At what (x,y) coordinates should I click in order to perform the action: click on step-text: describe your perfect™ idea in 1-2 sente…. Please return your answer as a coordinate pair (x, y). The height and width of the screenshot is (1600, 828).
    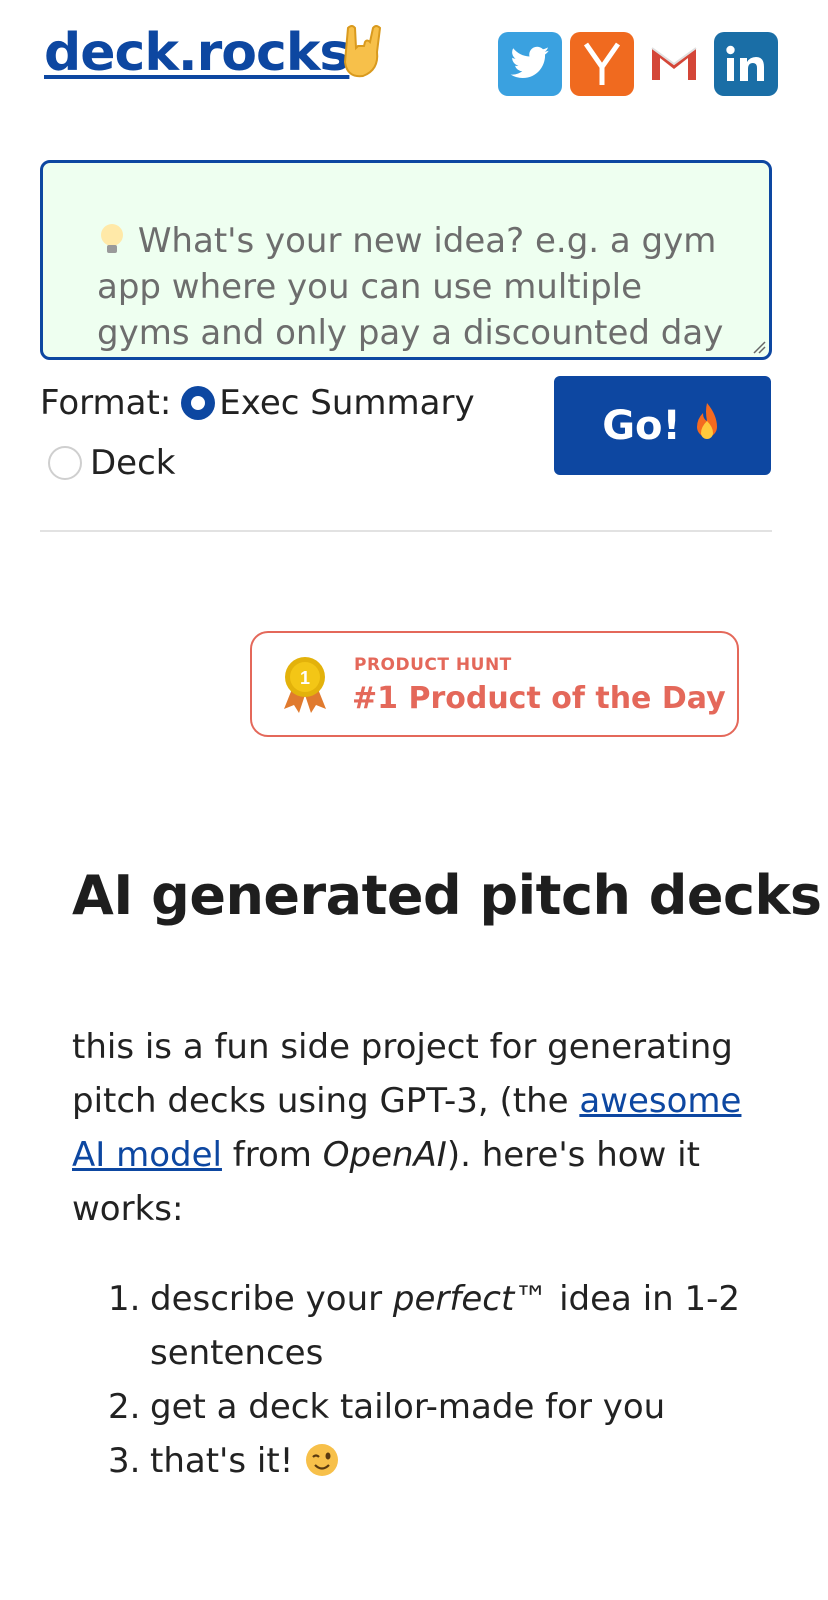
    Looking at the image, I should click on (445, 1326).